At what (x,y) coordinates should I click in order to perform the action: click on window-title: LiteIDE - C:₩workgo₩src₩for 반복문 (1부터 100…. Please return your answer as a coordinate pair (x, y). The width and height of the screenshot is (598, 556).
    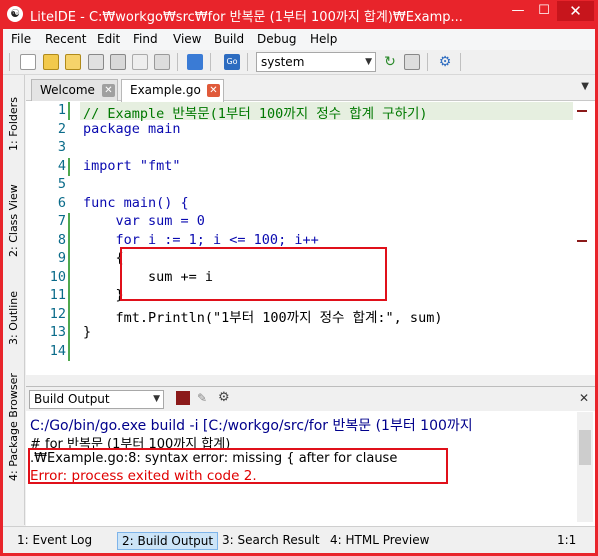
    Looking at the image, I should click on (246, 17).